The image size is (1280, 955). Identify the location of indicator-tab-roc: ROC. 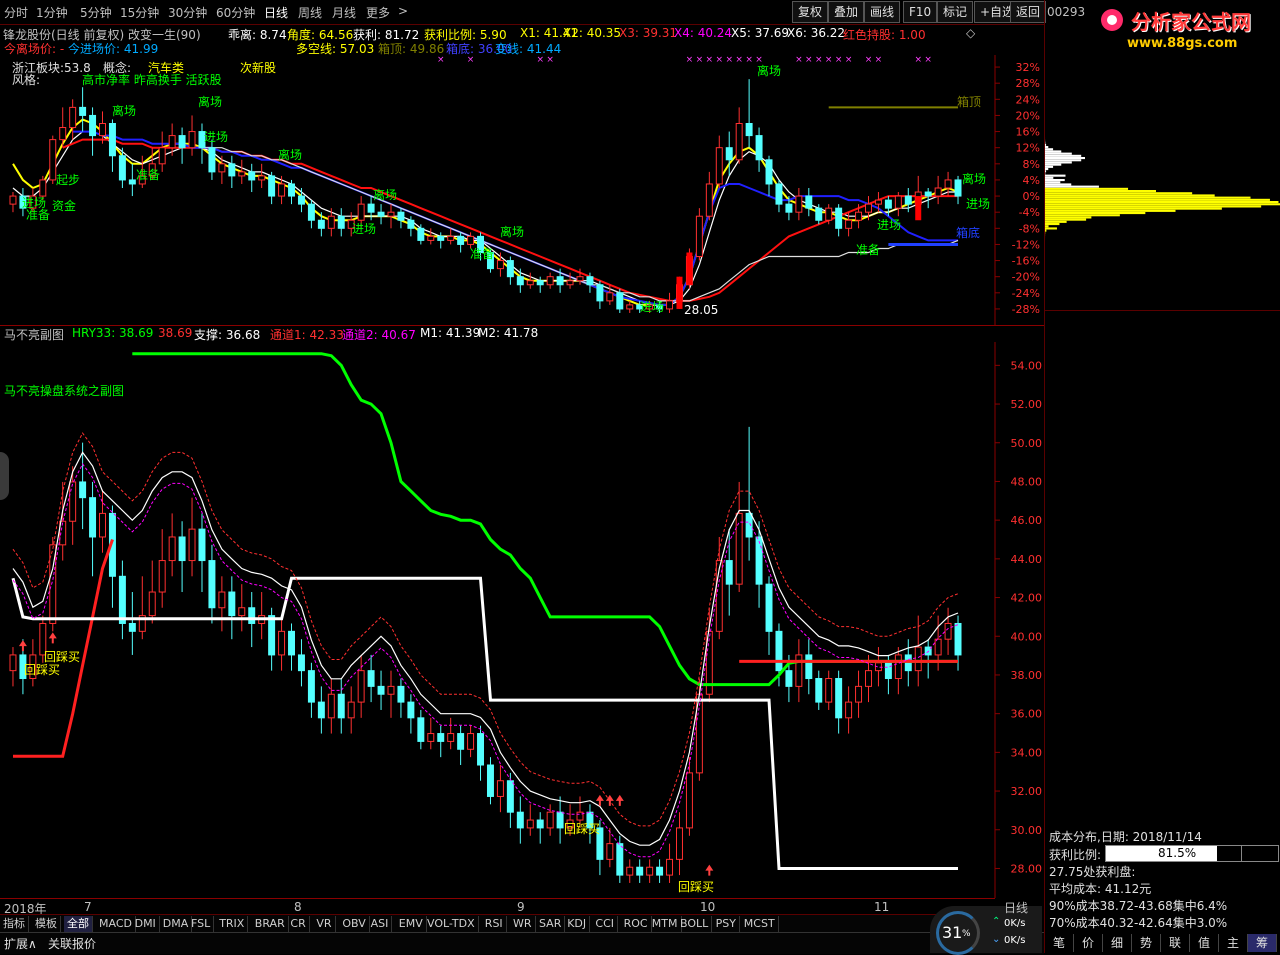
(636, 924).